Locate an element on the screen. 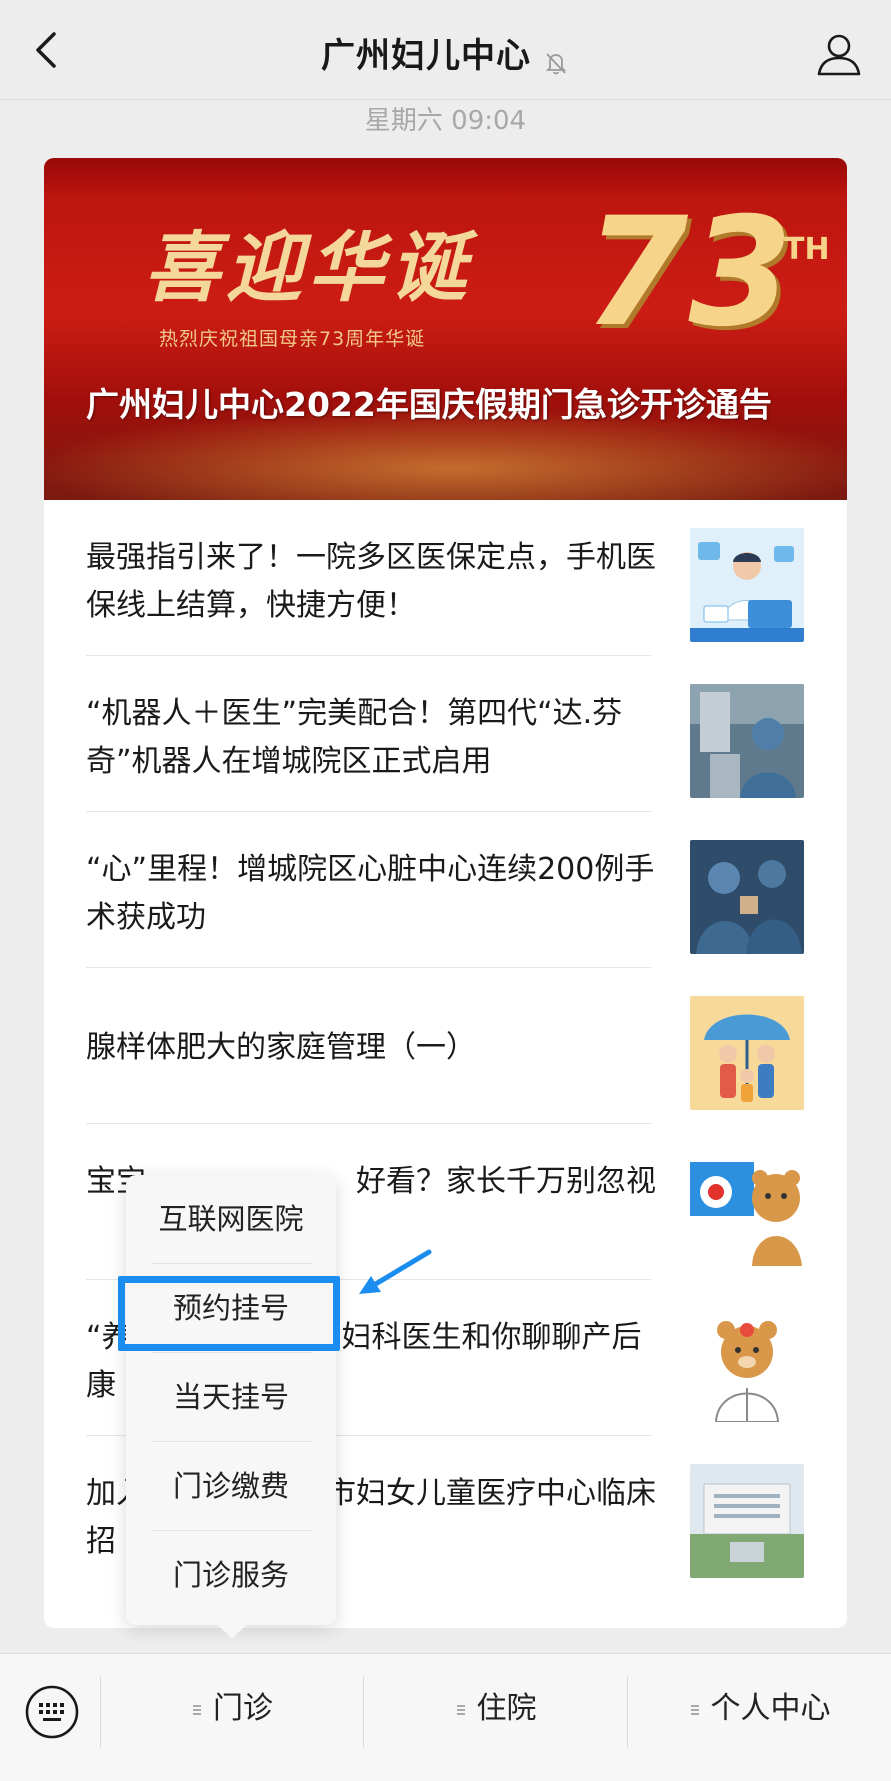  banner-title: 广州妇儿中心2022年国庆假期门急诊开诊通告 is located at coordinates (429, 404).